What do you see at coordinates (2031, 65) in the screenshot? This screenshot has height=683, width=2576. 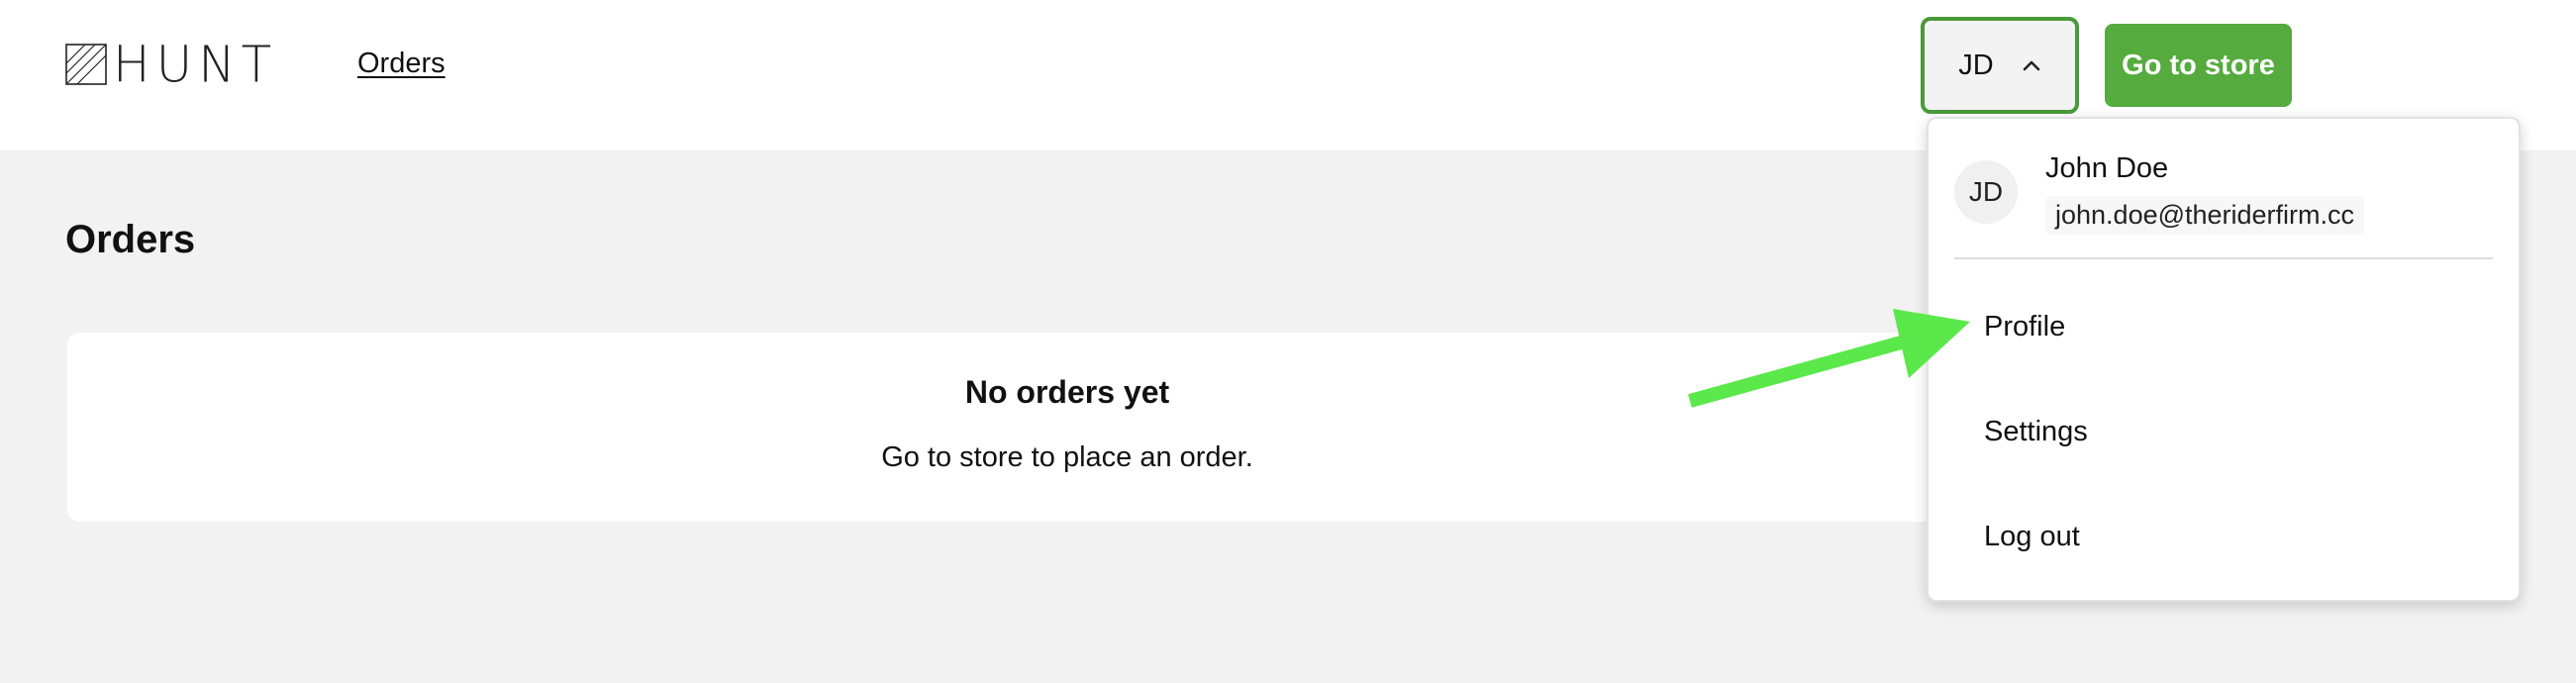 I see `chevron-up-icon` at bounding box center [2031, 65].